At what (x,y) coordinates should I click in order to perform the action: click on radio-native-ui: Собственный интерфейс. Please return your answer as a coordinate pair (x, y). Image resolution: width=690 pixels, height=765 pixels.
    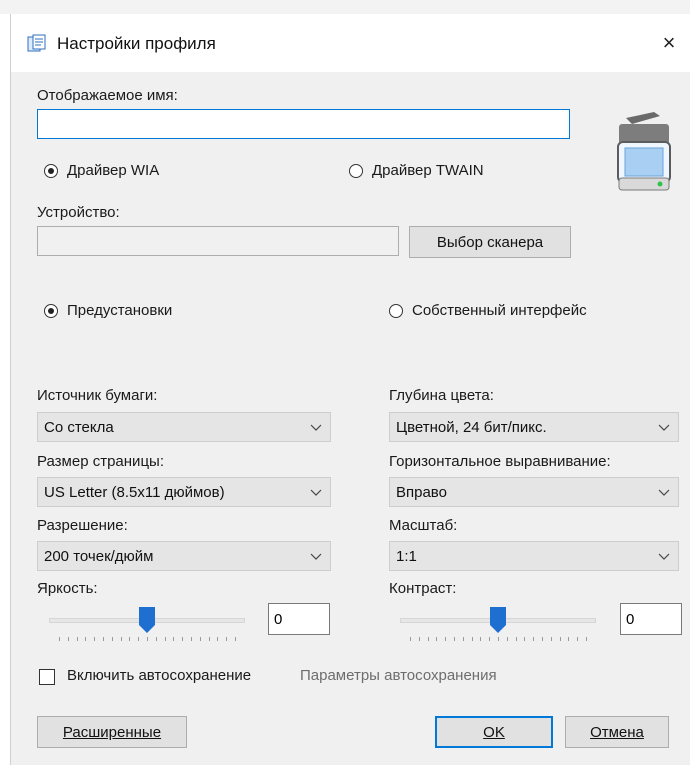
    Looking at the image, I should click on (488, 310).